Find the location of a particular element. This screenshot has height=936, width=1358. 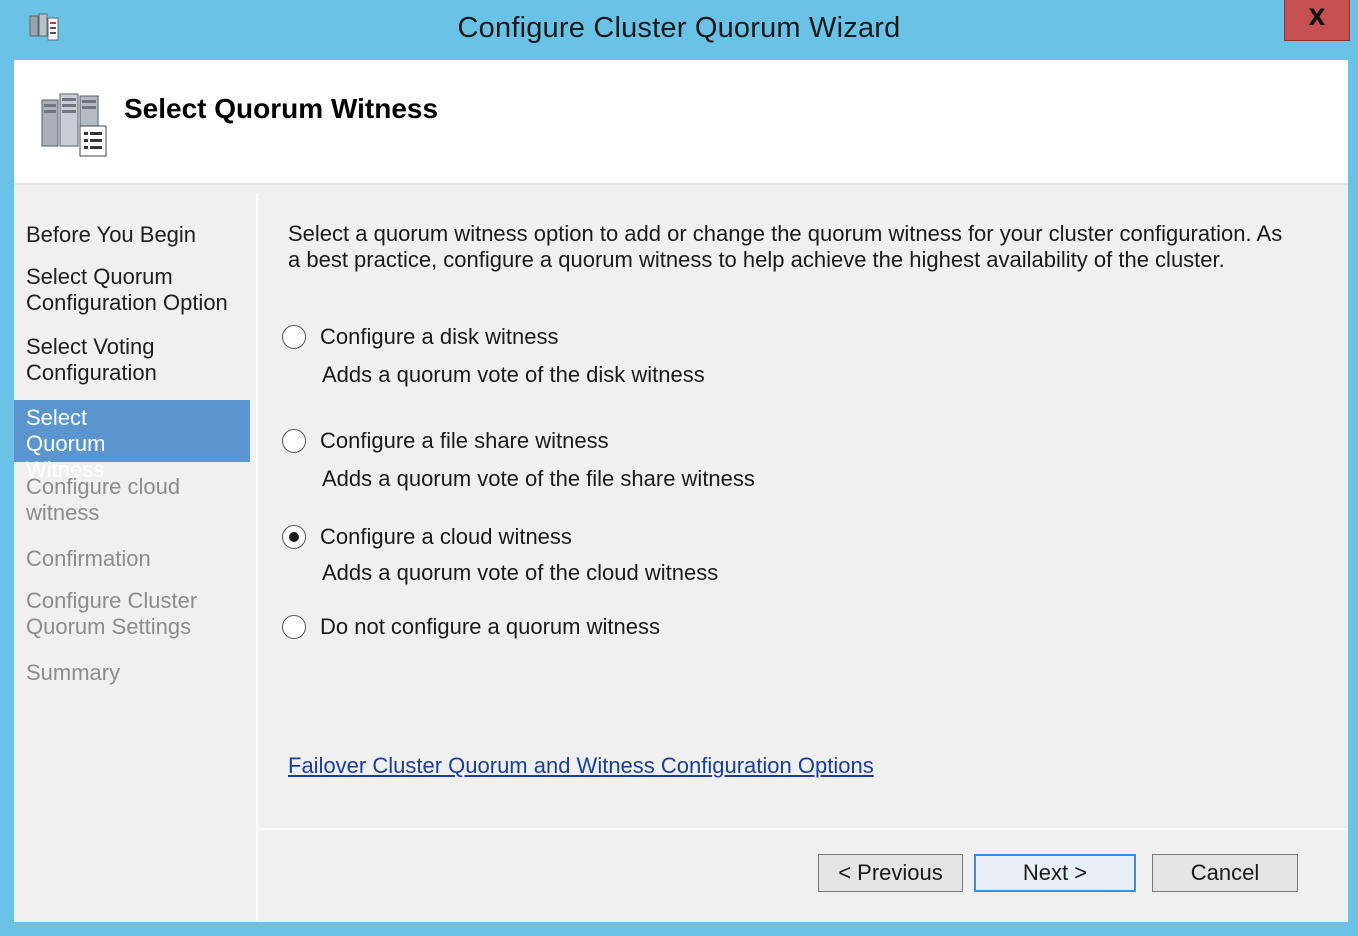

step-select-voting-configuration: Select Voting Configuration is located at coordinates (104, 360).